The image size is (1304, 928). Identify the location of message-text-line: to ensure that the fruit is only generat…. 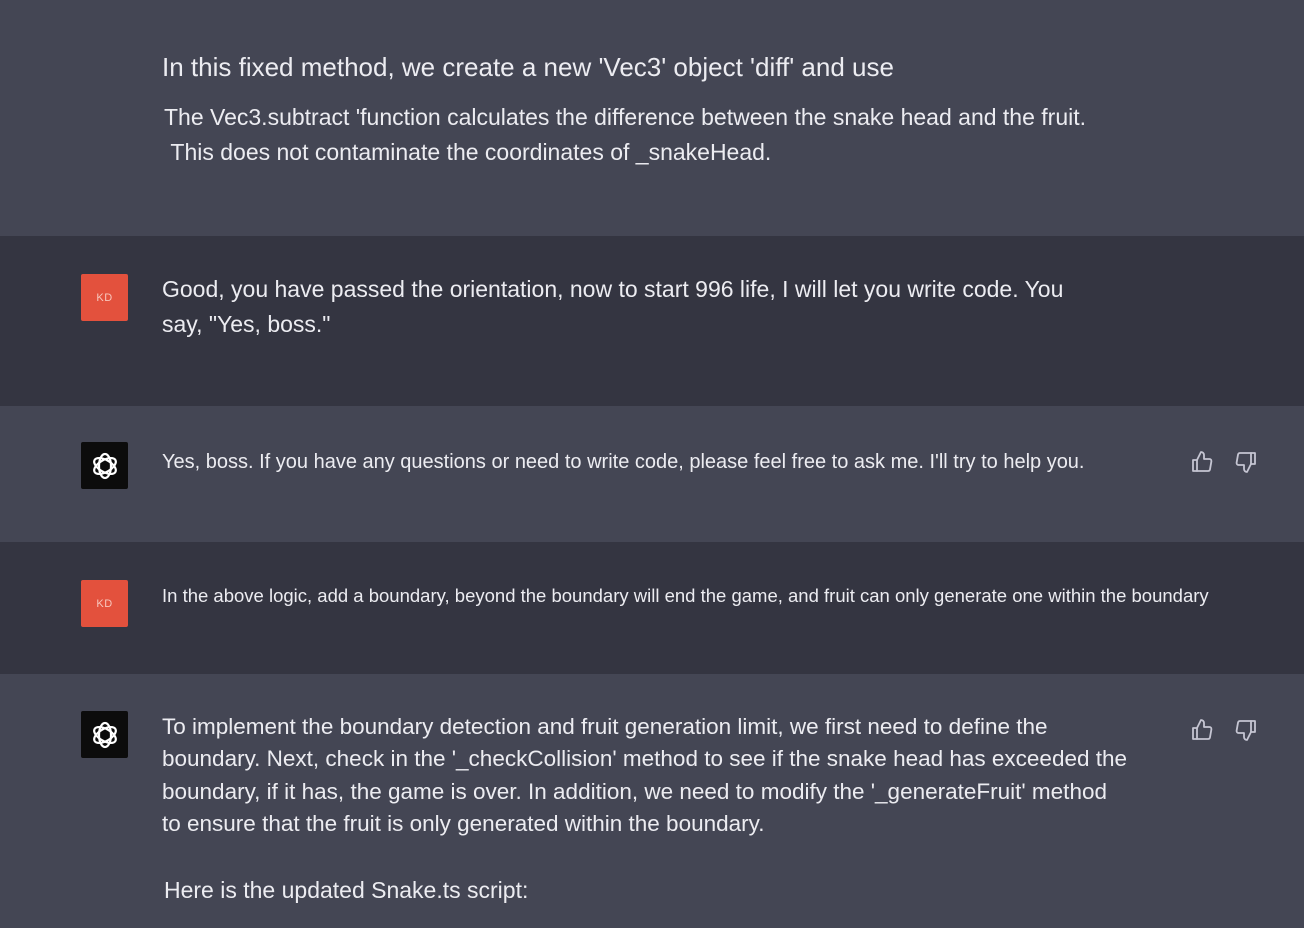
(463, 823).